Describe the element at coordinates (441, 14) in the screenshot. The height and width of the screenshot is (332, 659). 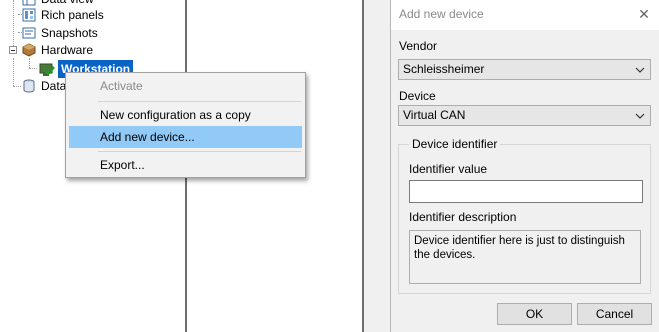
I see `dialog-title: Add new device` at that location.